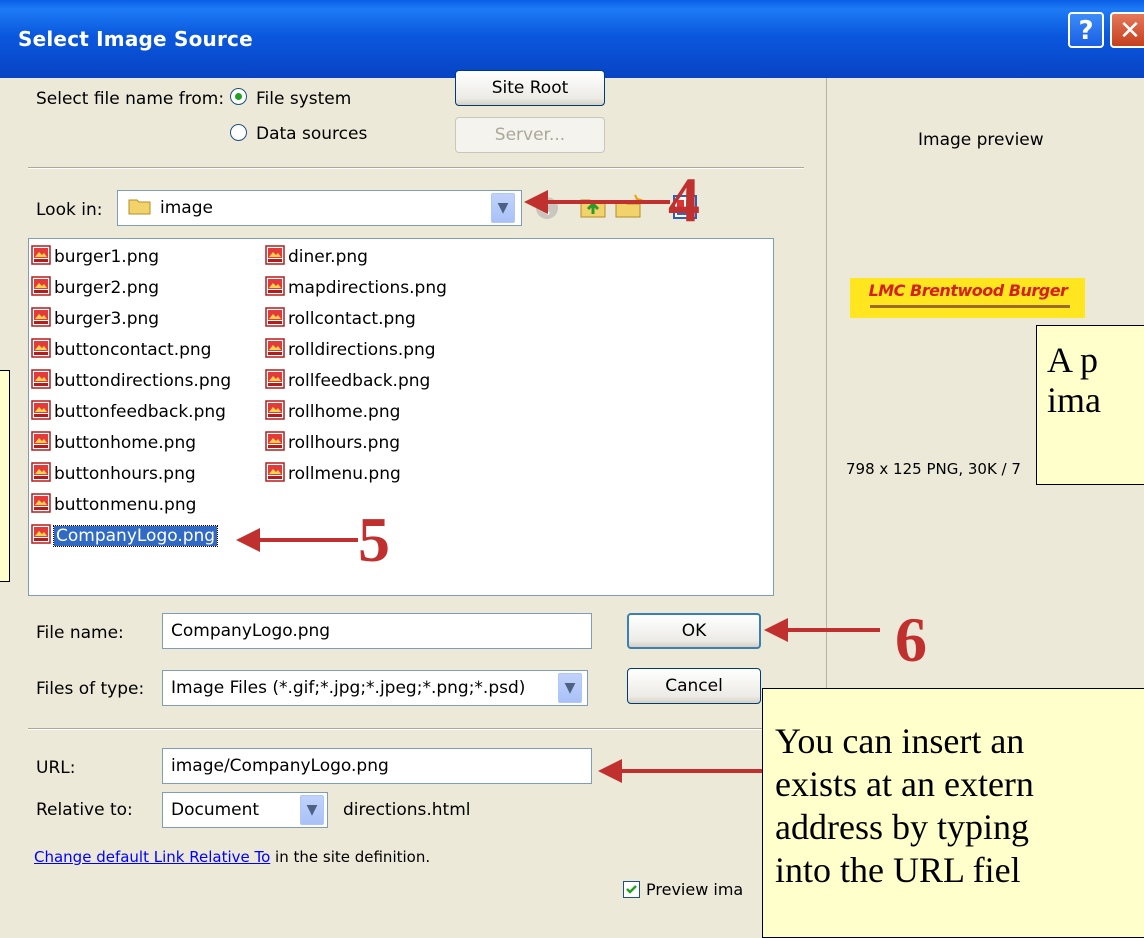 Image resolution: width=1144 pixels, height=938 pixels. Describe the element at coordinates (610, 771) in the screenshot. I see `arrow-url-head` at that location.